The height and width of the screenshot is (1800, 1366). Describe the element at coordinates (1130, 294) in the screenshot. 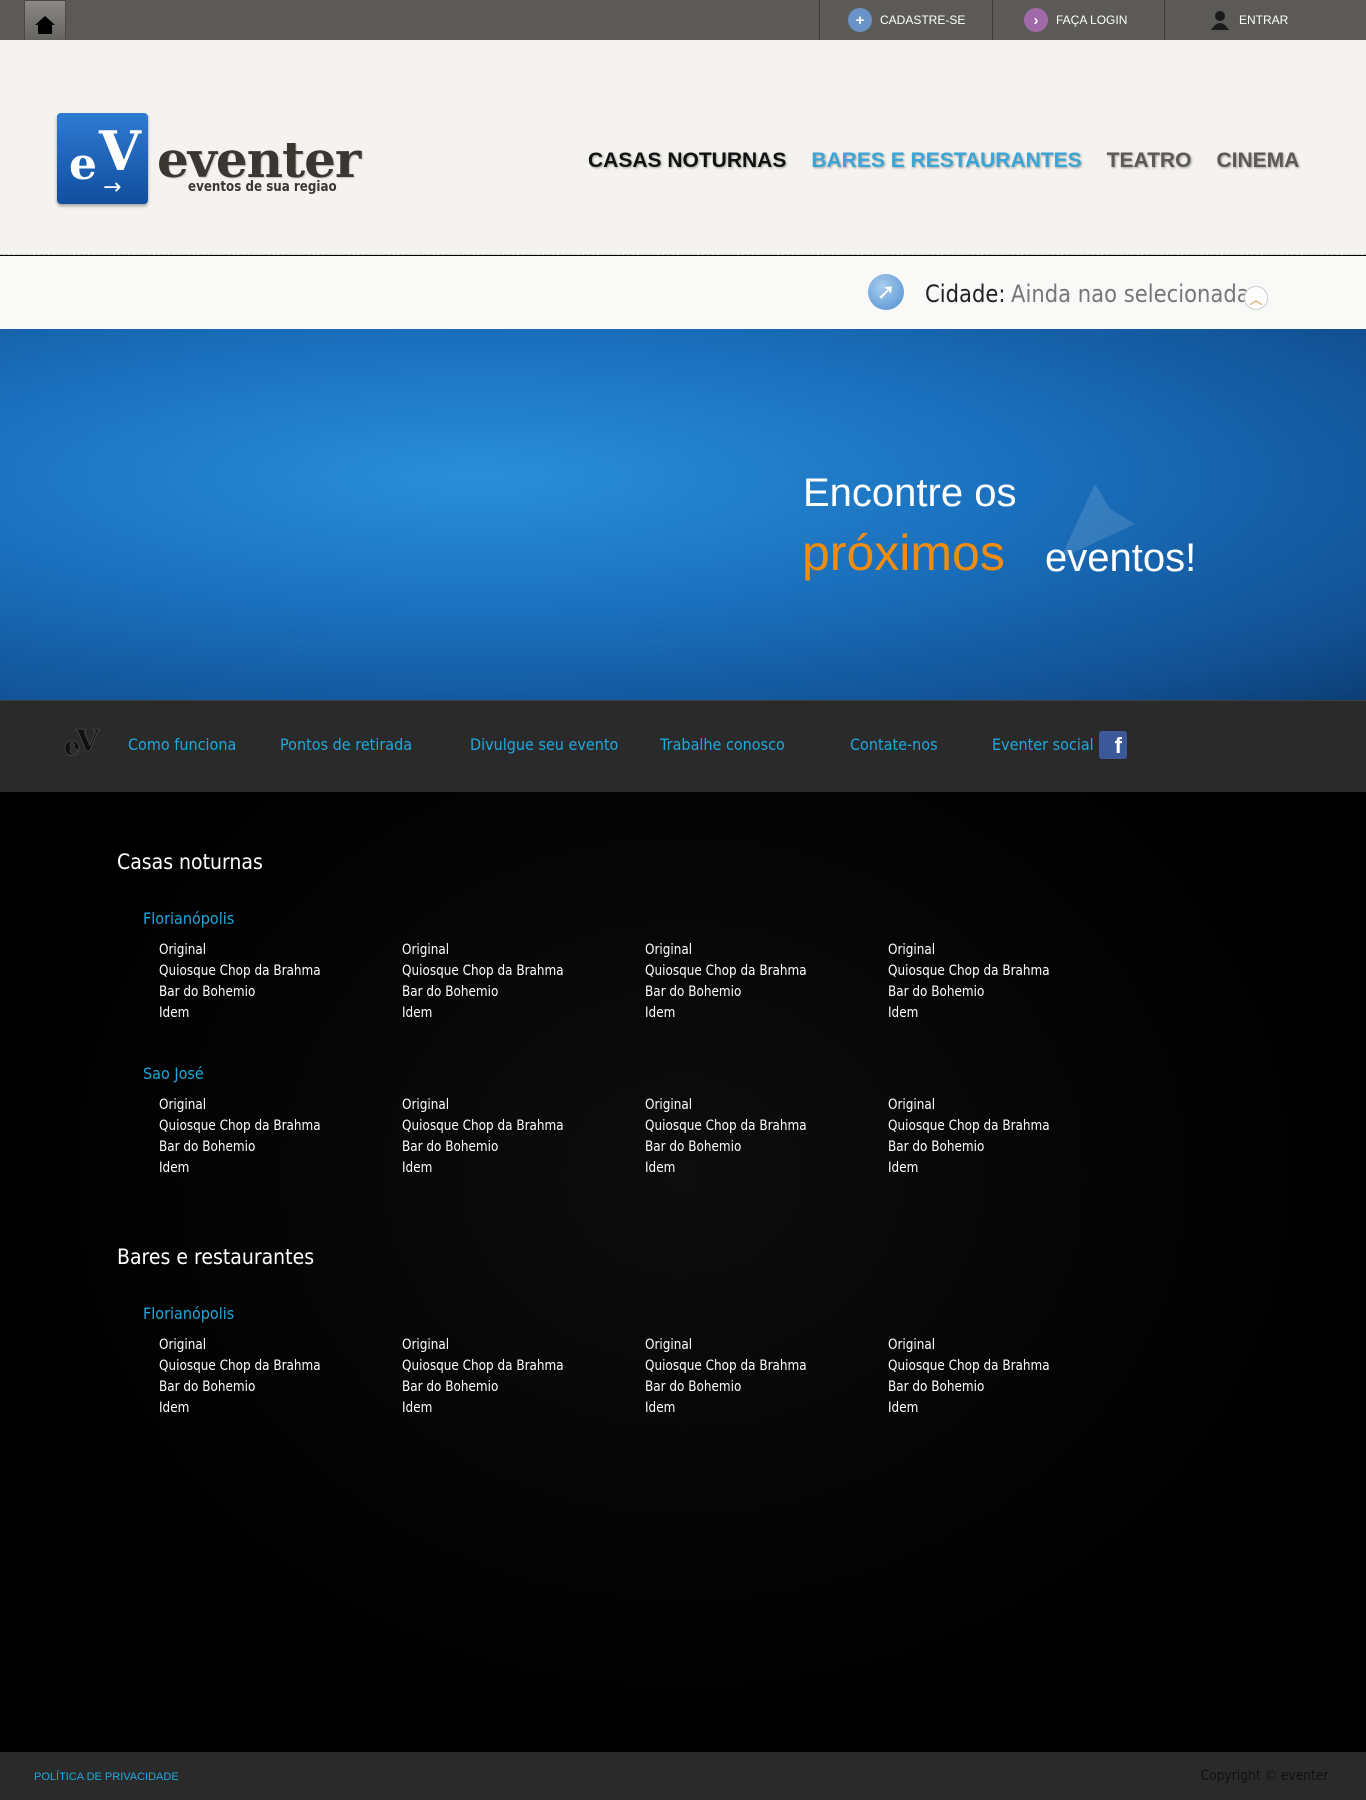

I see `city-value: Ainda nao selecionada` at that location.